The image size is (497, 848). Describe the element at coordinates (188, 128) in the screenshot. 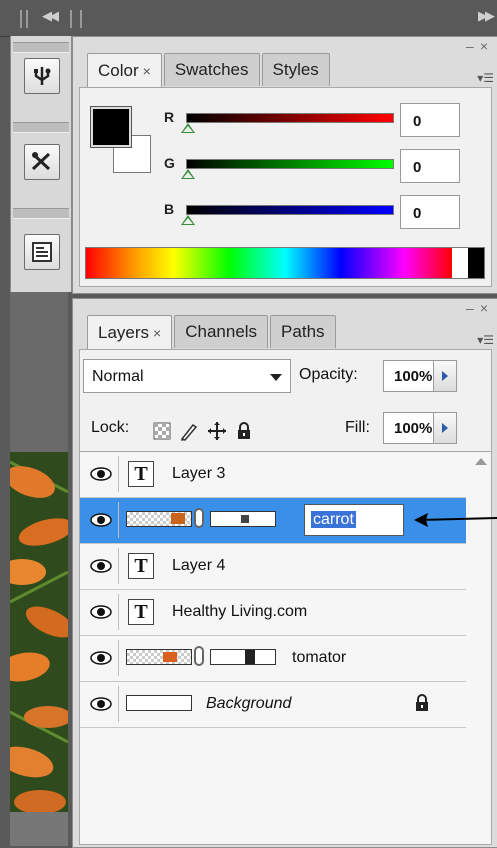

I see `red-slider-thumb` at that location.